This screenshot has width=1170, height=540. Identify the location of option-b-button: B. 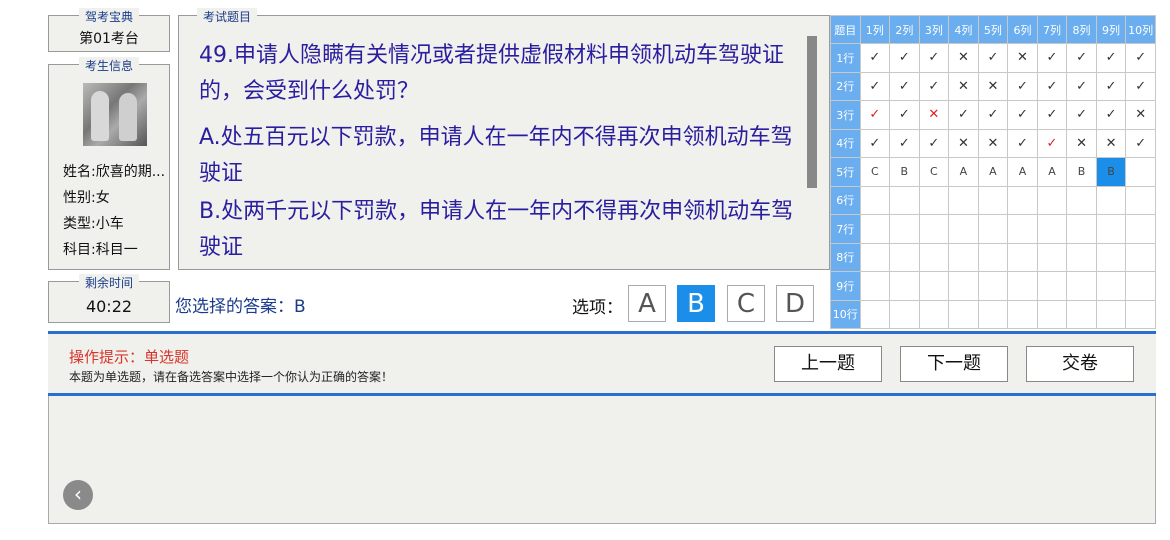
(696, 303).